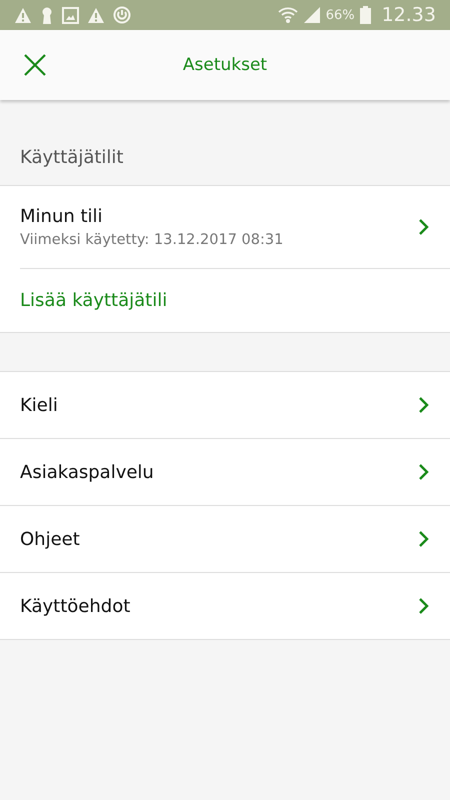 Image resolution: width=450 pixels, height=800 pixels. Describe the element at coordinates (225, 606) in the screenshot. I see `menu-item: Käyttöehdot` at that location.